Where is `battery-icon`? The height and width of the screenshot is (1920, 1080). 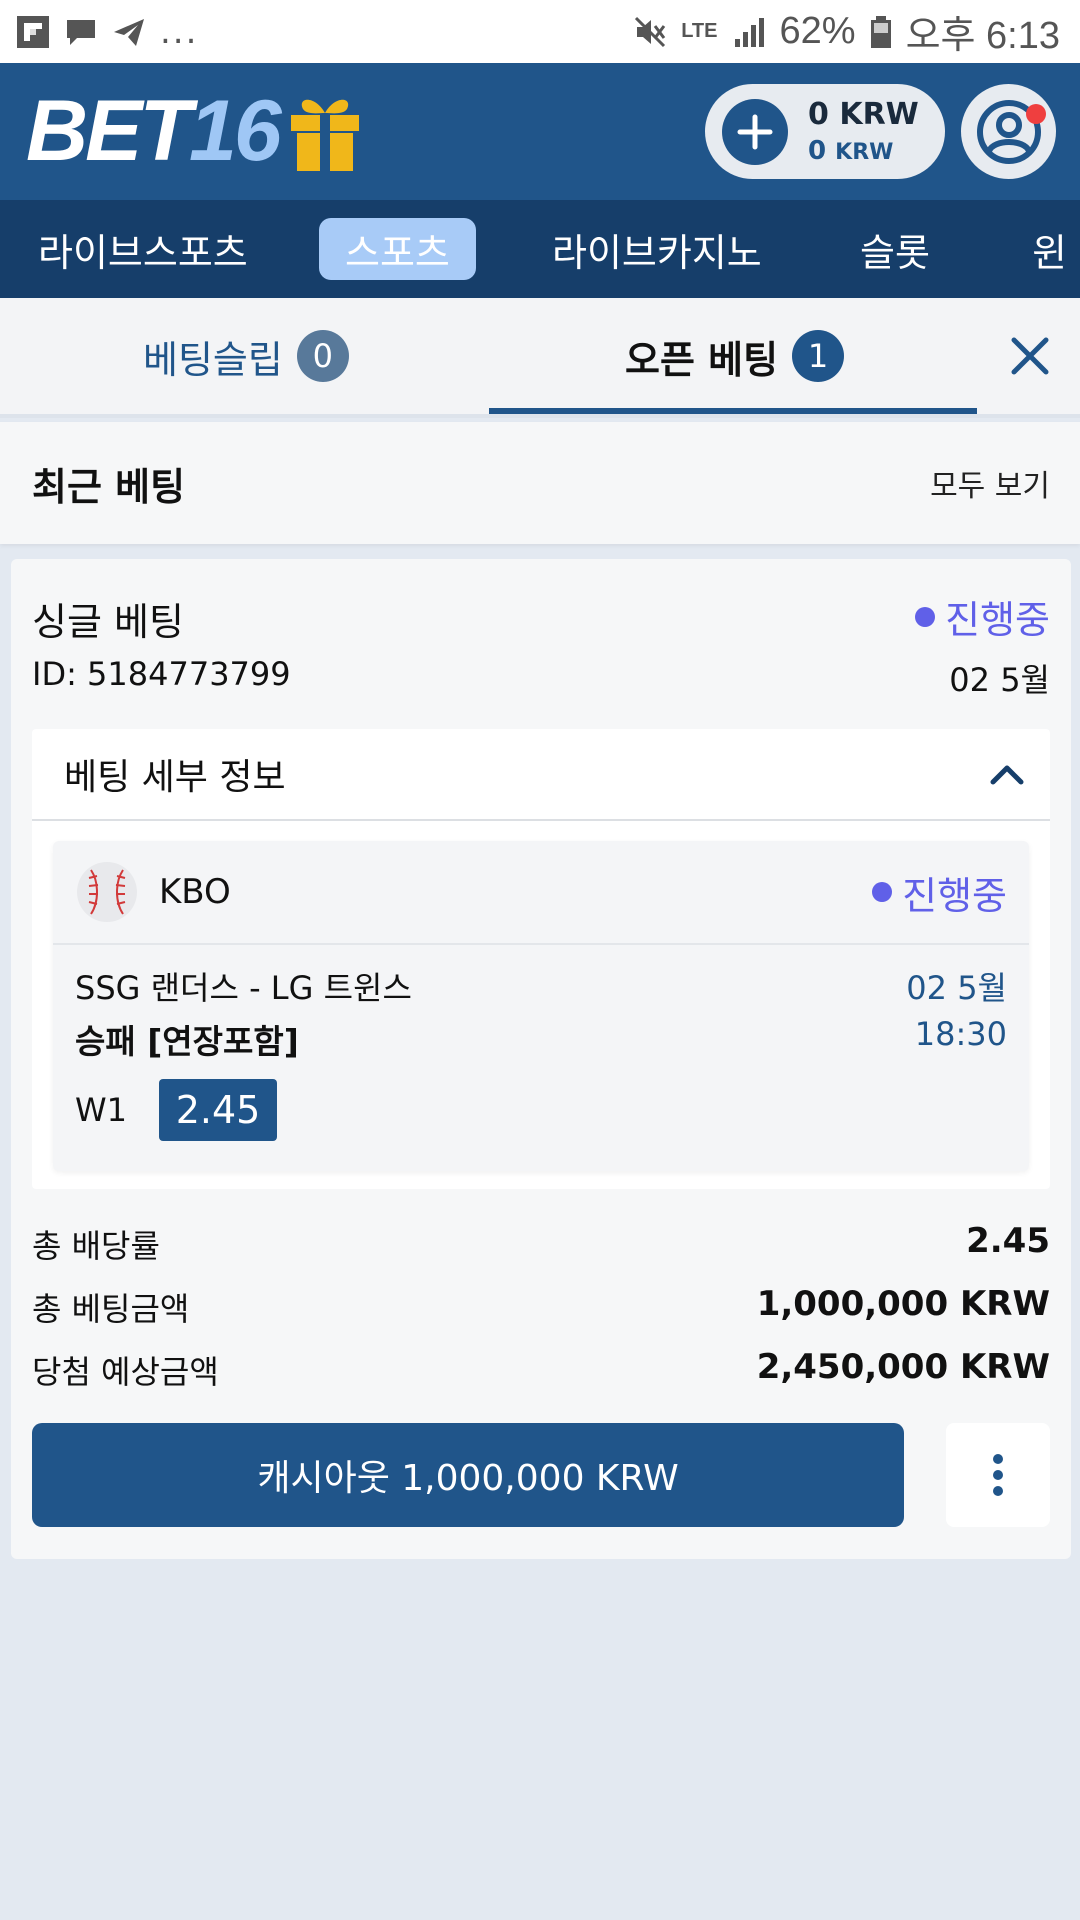 battery-icon is located at coordinates (880, 31).